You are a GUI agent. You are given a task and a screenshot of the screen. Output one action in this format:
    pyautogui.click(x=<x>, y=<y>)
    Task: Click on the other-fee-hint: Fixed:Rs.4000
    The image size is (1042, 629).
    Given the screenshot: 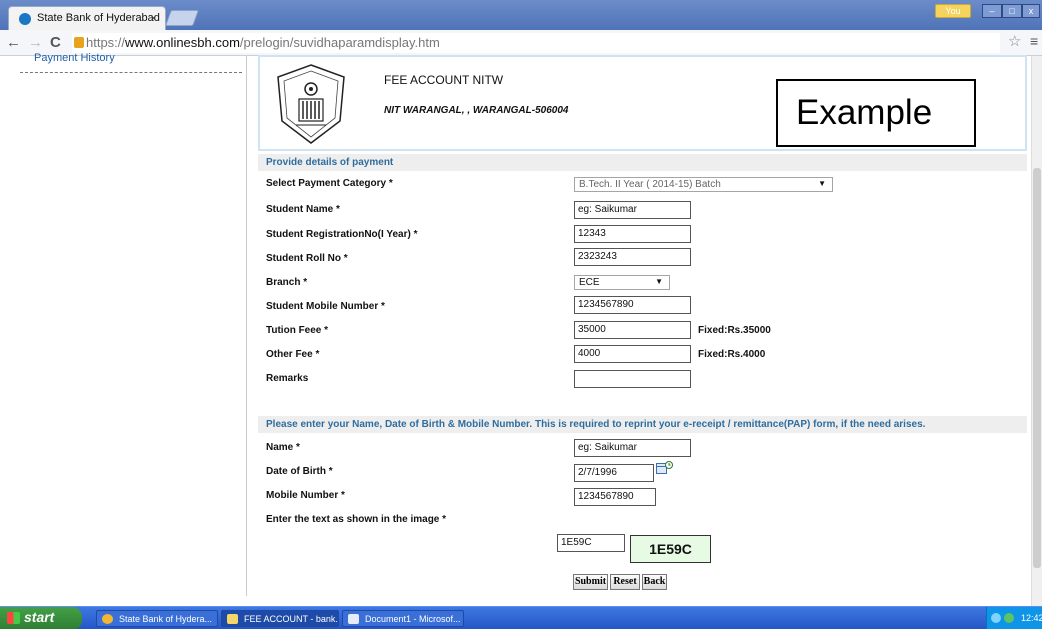 What is the action you would take?
    pyautogui.click(x=732, y=354)
    